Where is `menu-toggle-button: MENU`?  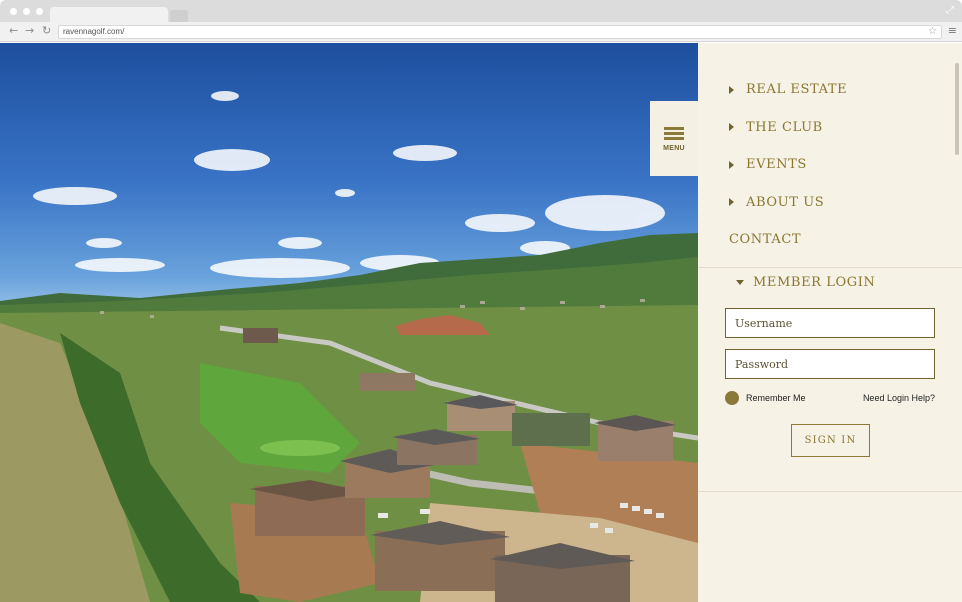 menu-toggle-button: MENU is located at coordinates (674, 138).